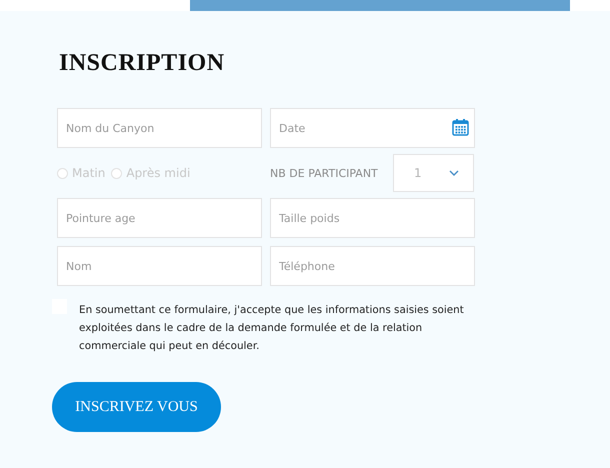  What do you see at coordinates (324, 173) in the screenshot?
I see `participant-label: NB DE PARTICIPANT` at bounding box center [324, 173].